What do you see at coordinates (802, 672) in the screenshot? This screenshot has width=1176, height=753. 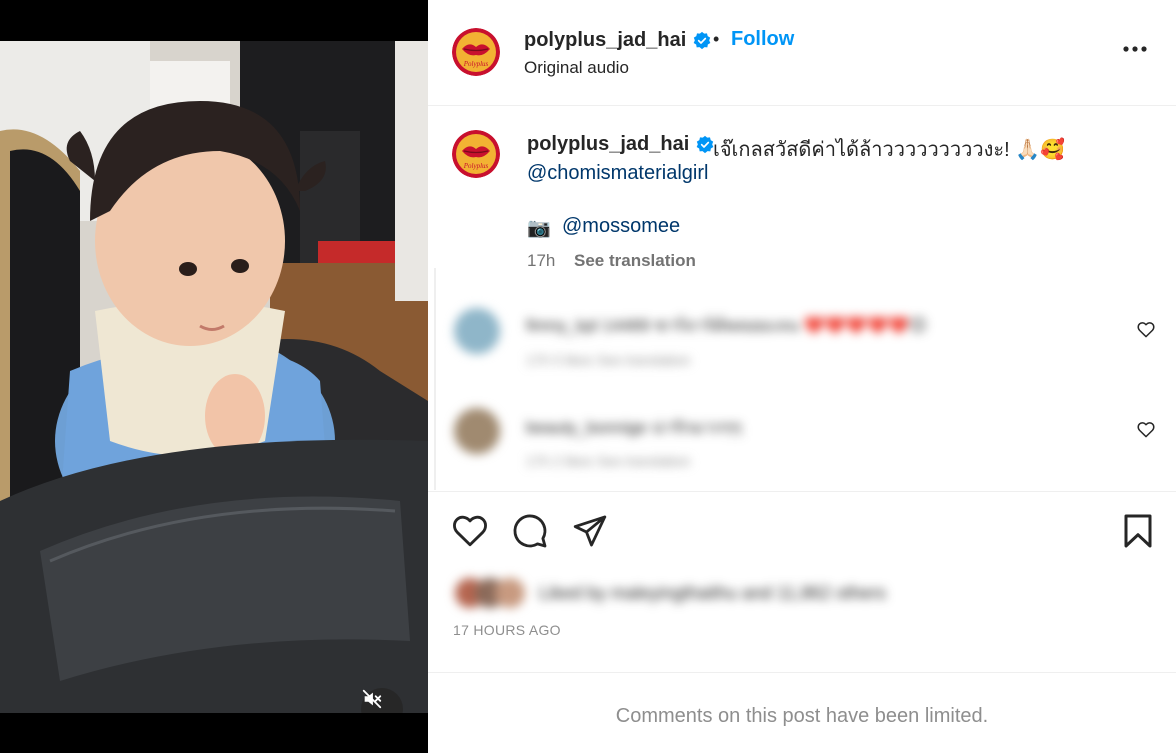 I see `footer-divider` at bounding box center [802, 672].